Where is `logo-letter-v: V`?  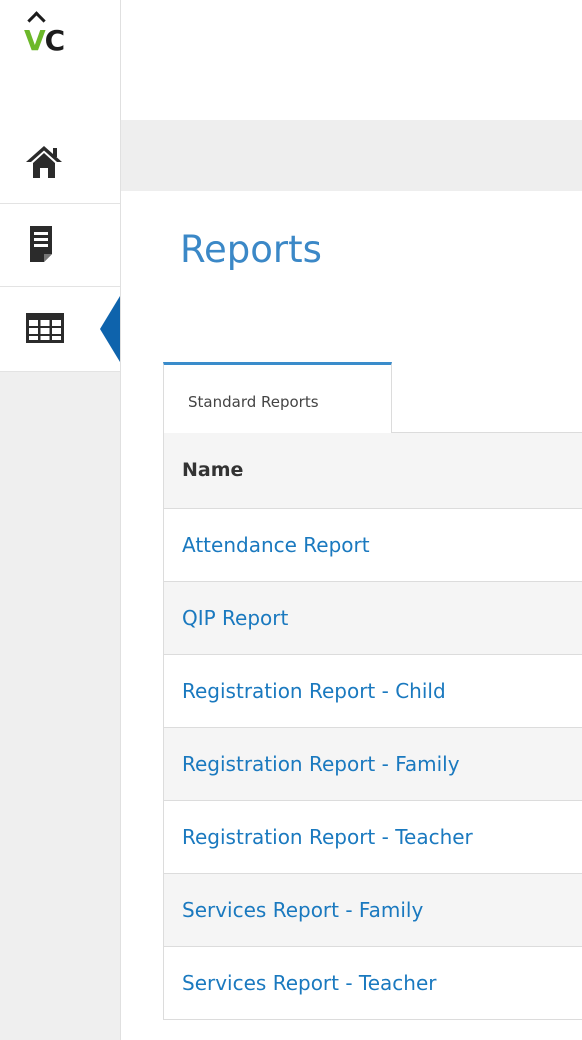
logo-letter-v: V is located at coordinates (35, 40).